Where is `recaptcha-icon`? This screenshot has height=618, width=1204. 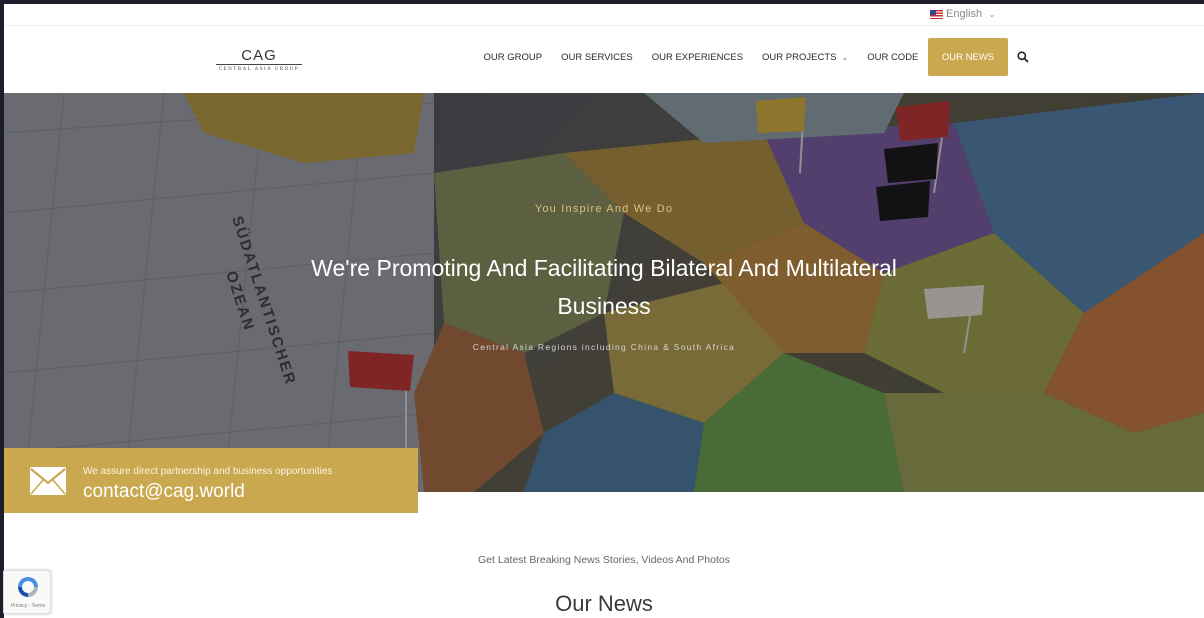
recaptcha-icon is located at coordinates (28, 587).